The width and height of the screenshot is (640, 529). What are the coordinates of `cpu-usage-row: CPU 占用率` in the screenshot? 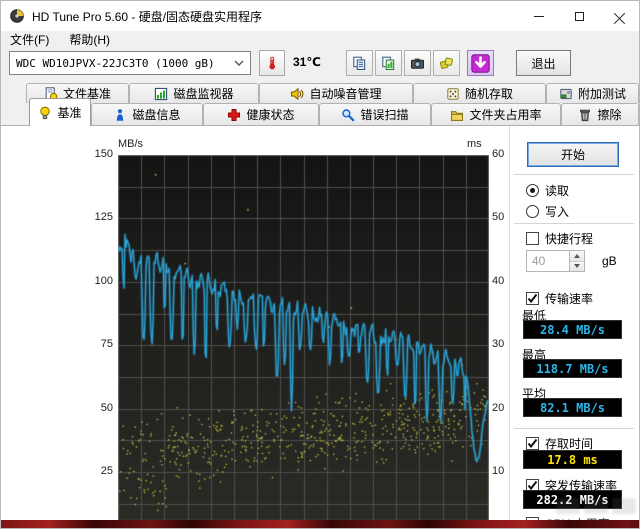 It's located at (568, 517).